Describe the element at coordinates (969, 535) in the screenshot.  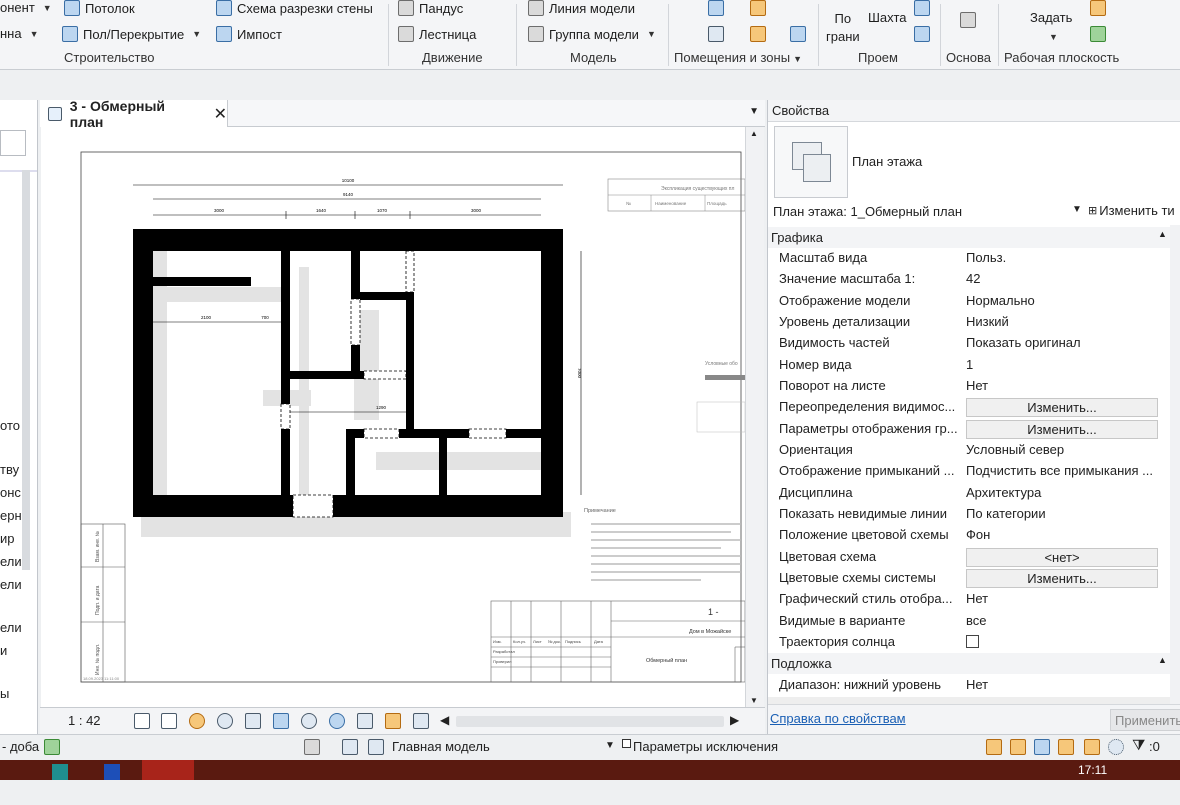
I see `prop-row: Положение цветовой схемы Фон` at that location.